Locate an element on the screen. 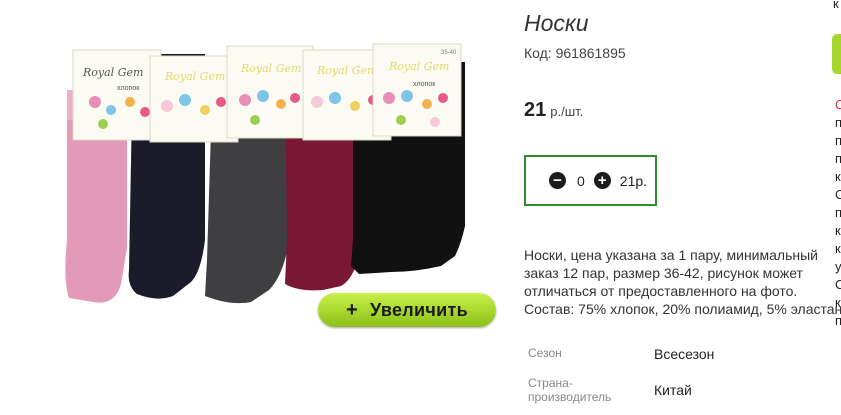 The image size is (841, 415). zoom-button: + Увеличить is located at coordinates (407, 310).